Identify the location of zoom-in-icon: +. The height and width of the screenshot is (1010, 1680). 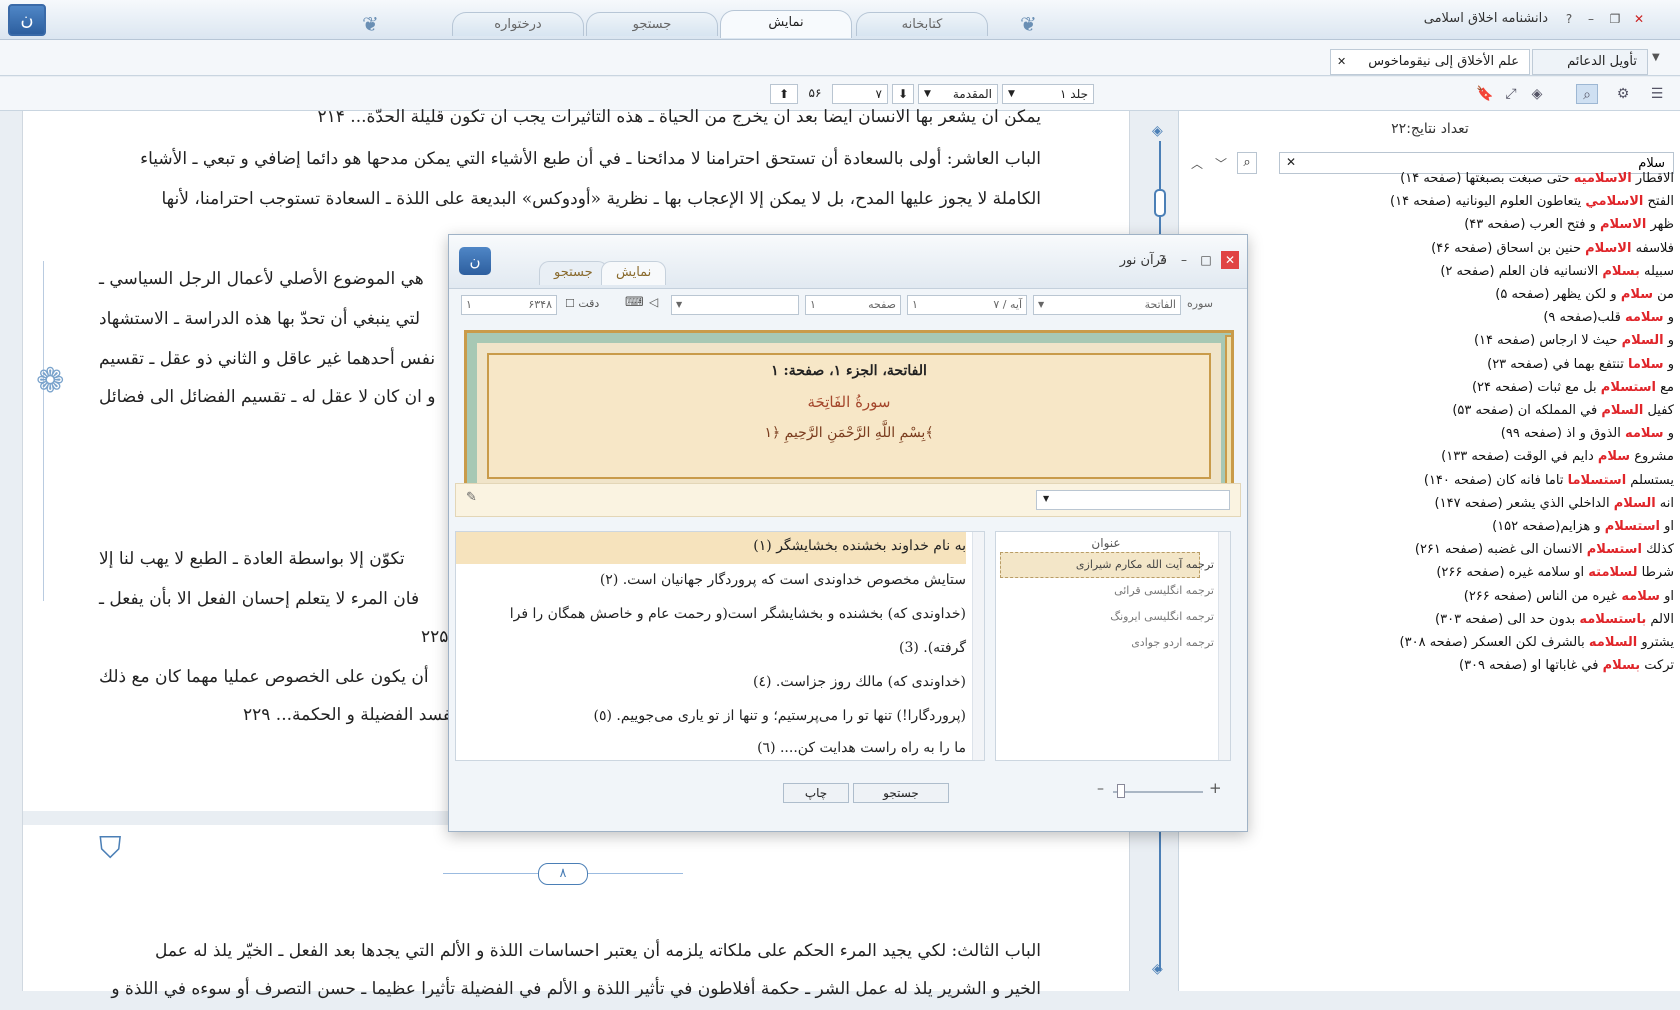
(1215, 788).